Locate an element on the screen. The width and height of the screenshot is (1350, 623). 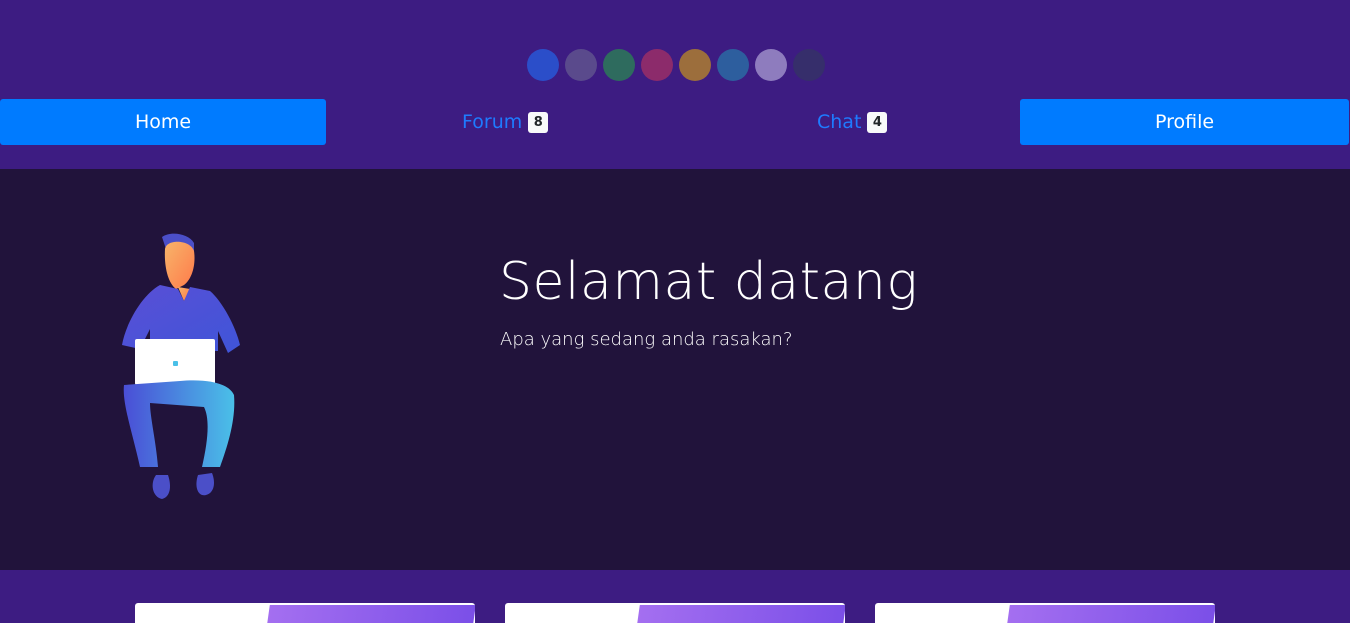
theme-swatch-slate-purple is located at coordinates (581, 65).